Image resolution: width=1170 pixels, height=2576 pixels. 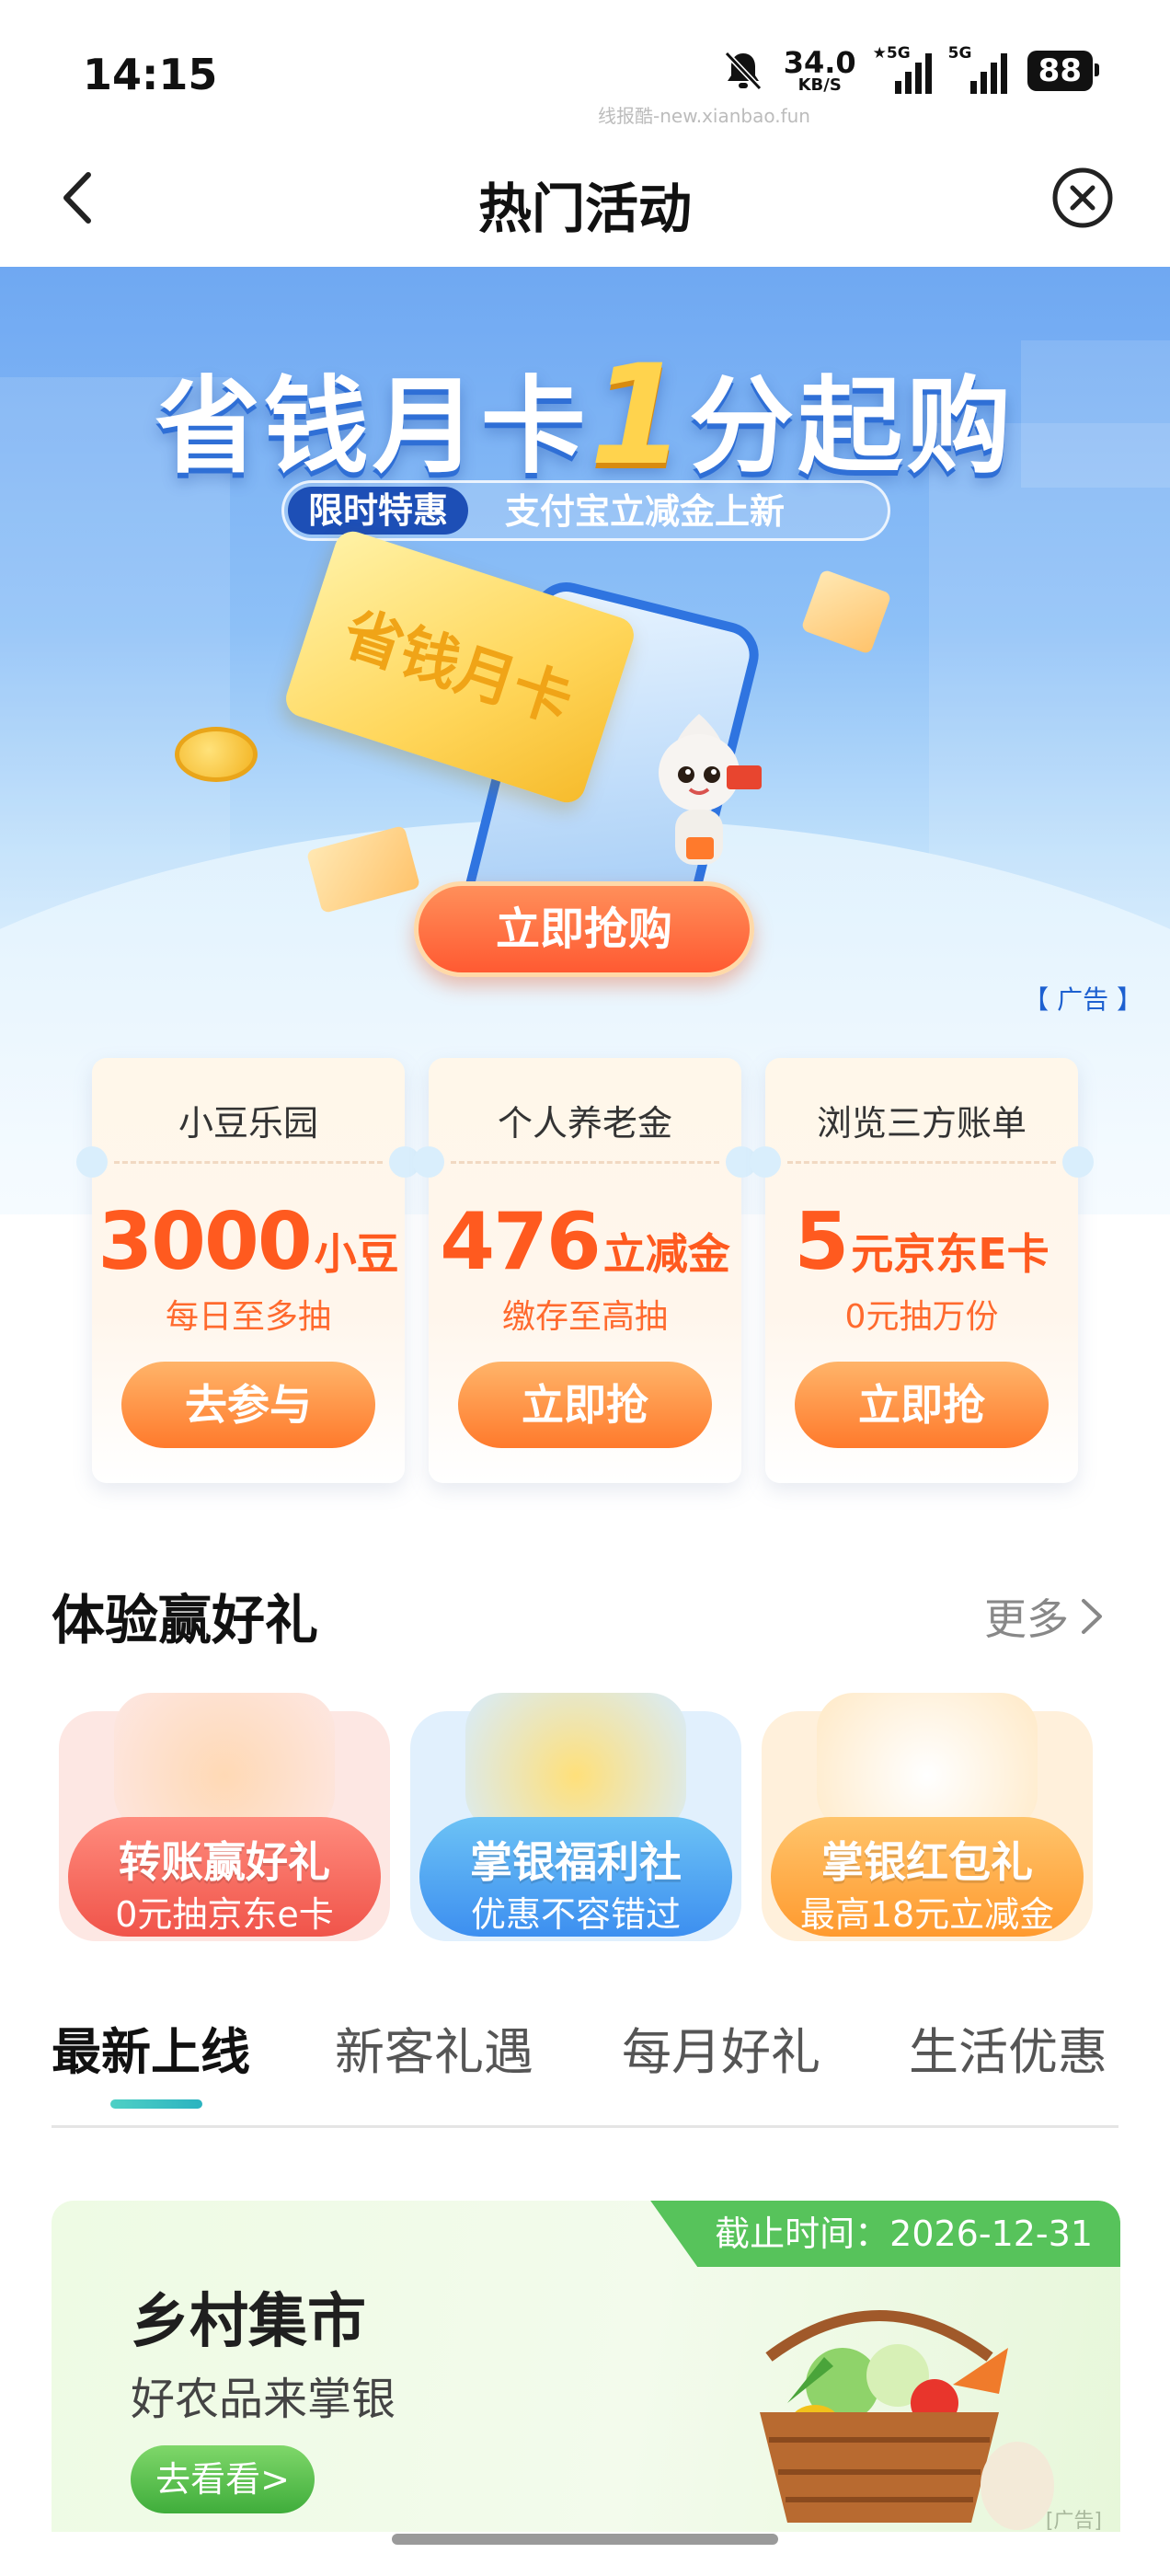 I want to click on tab-latest: 最新上线, so click(x=151, y=2047).